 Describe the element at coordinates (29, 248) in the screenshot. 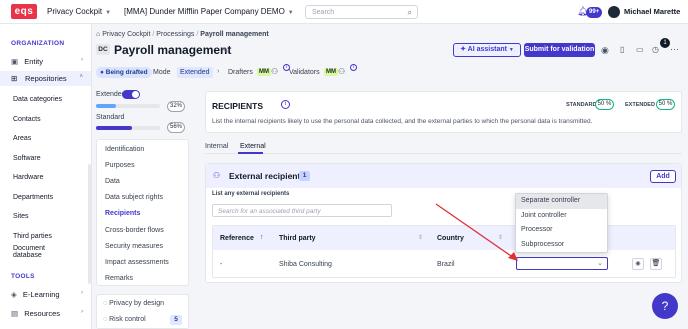

I see `sidebar-item-label: Document` at that location.